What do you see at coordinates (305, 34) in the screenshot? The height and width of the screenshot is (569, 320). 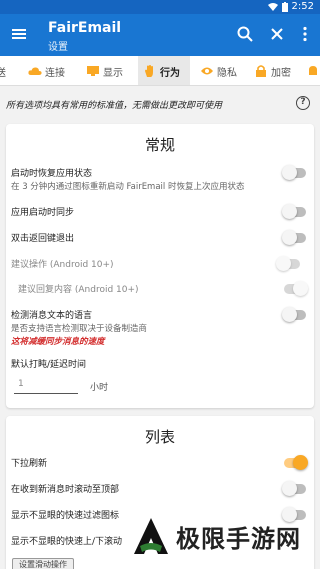 I see `more-vert-icon` at bounding box center [305, 34].